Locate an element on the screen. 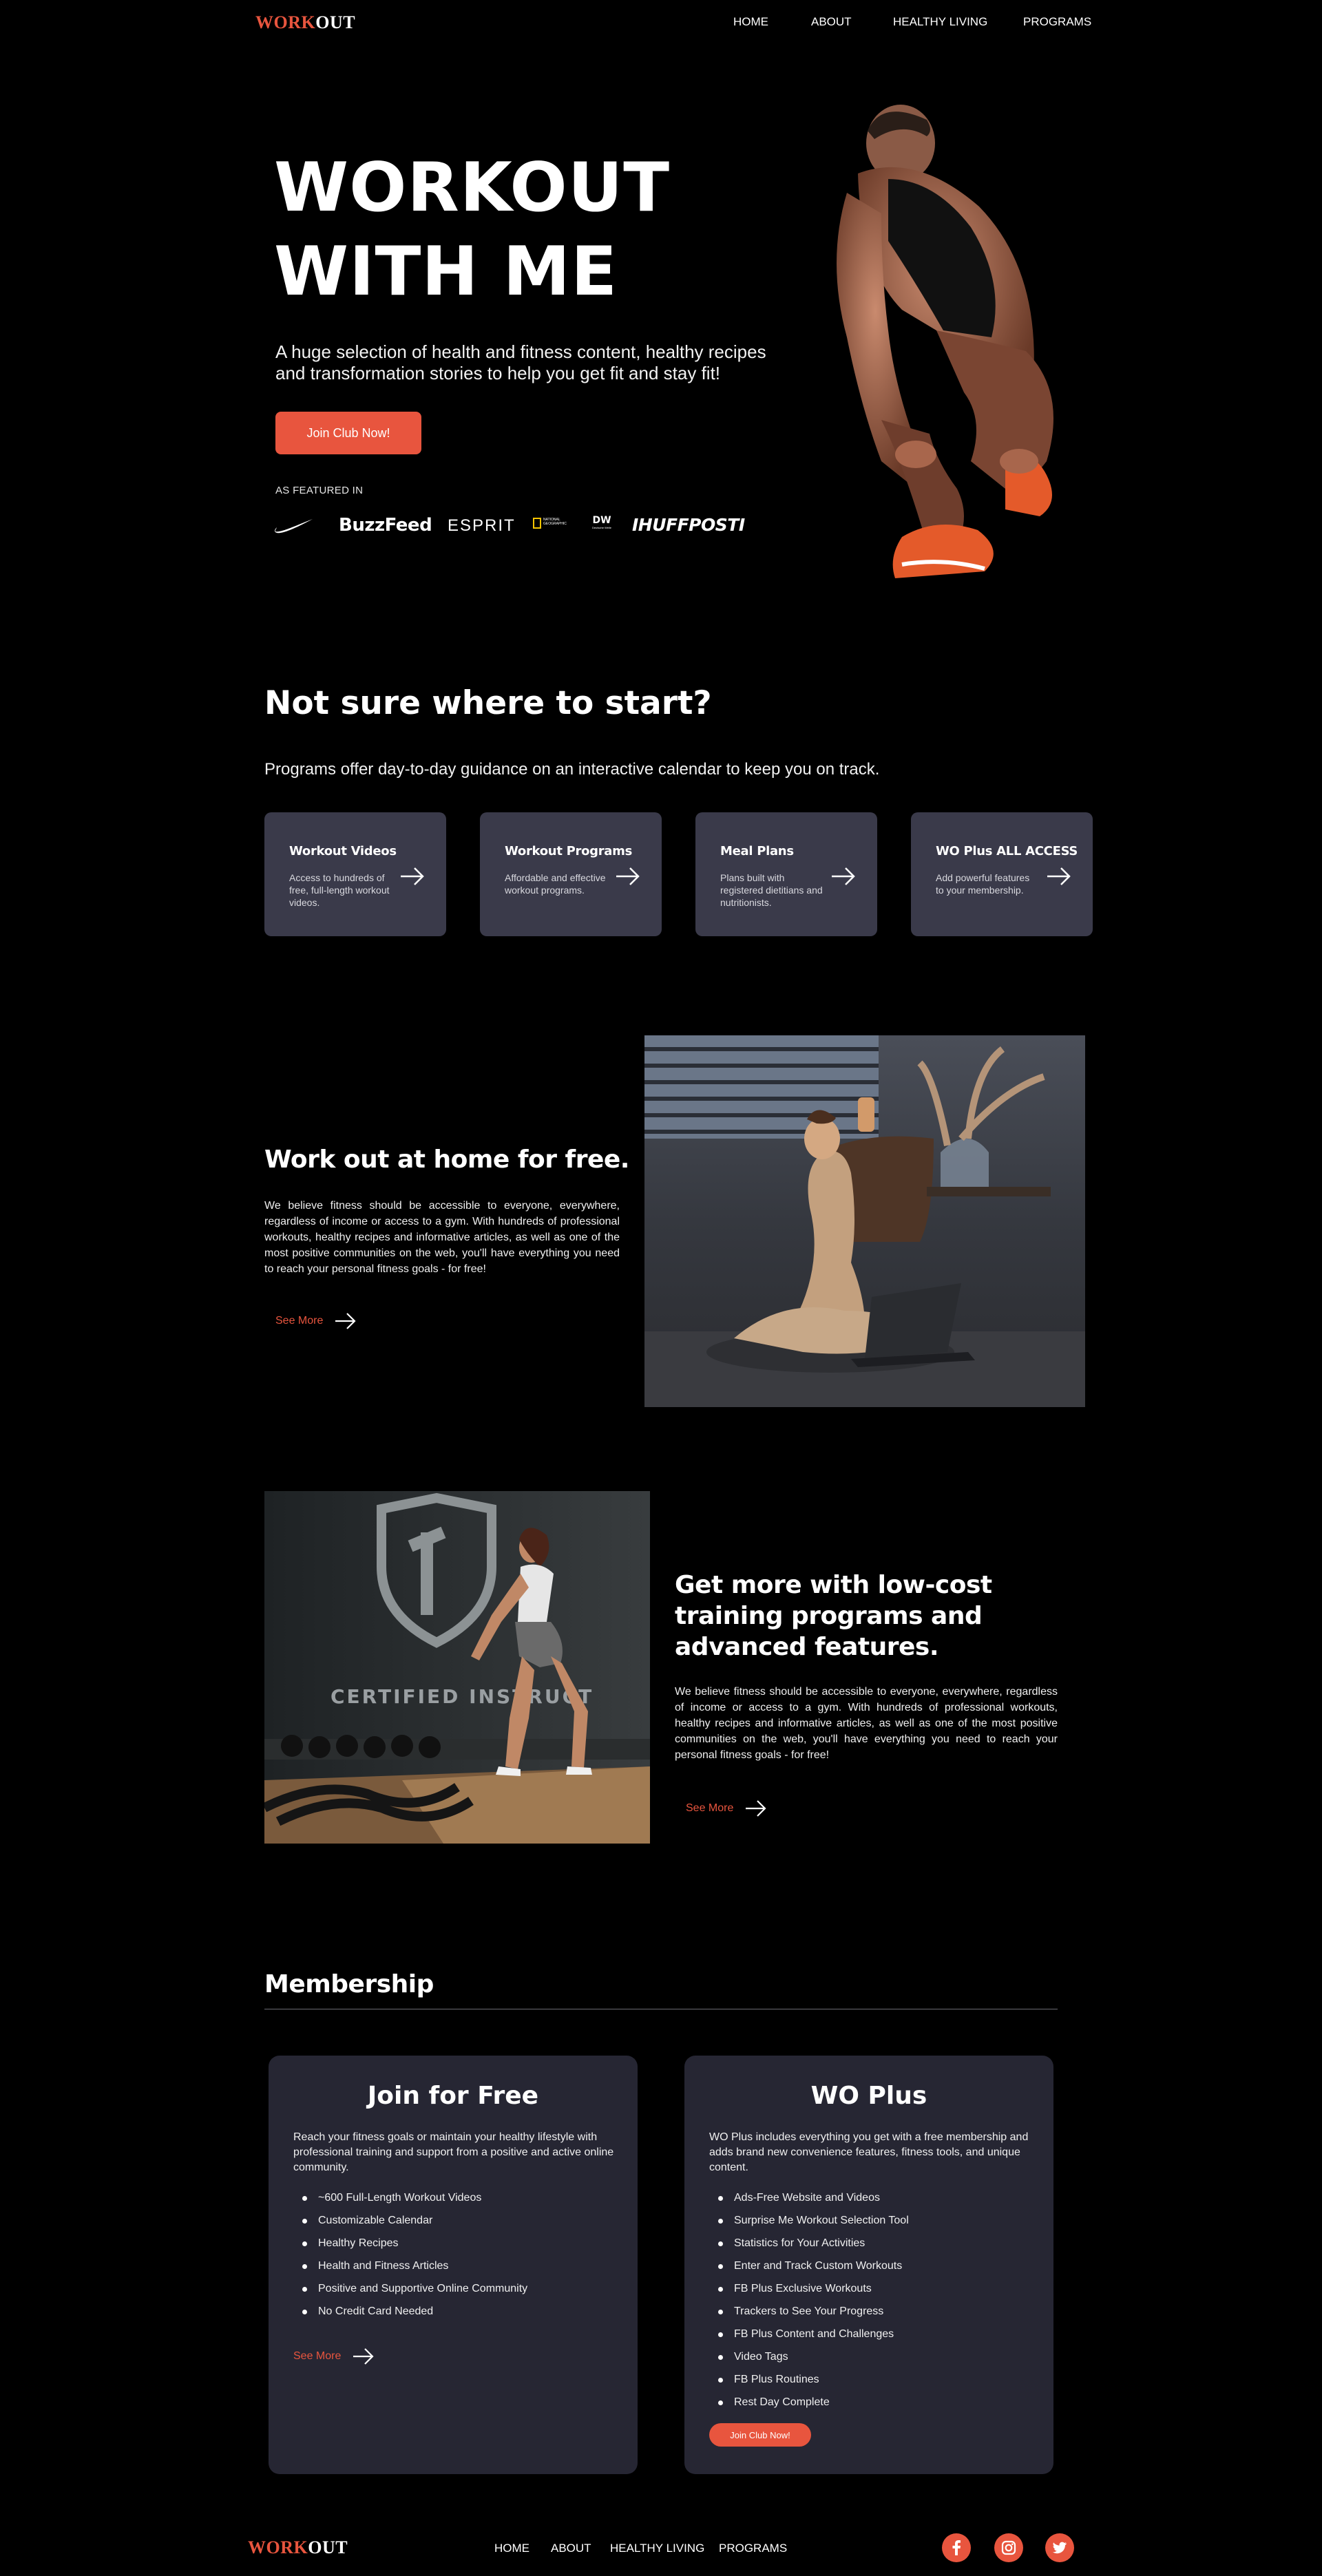 The height and width of the screenshot is (2576, 1322). brand-esprit: ESPRIT is located at coordinates (482, 525).